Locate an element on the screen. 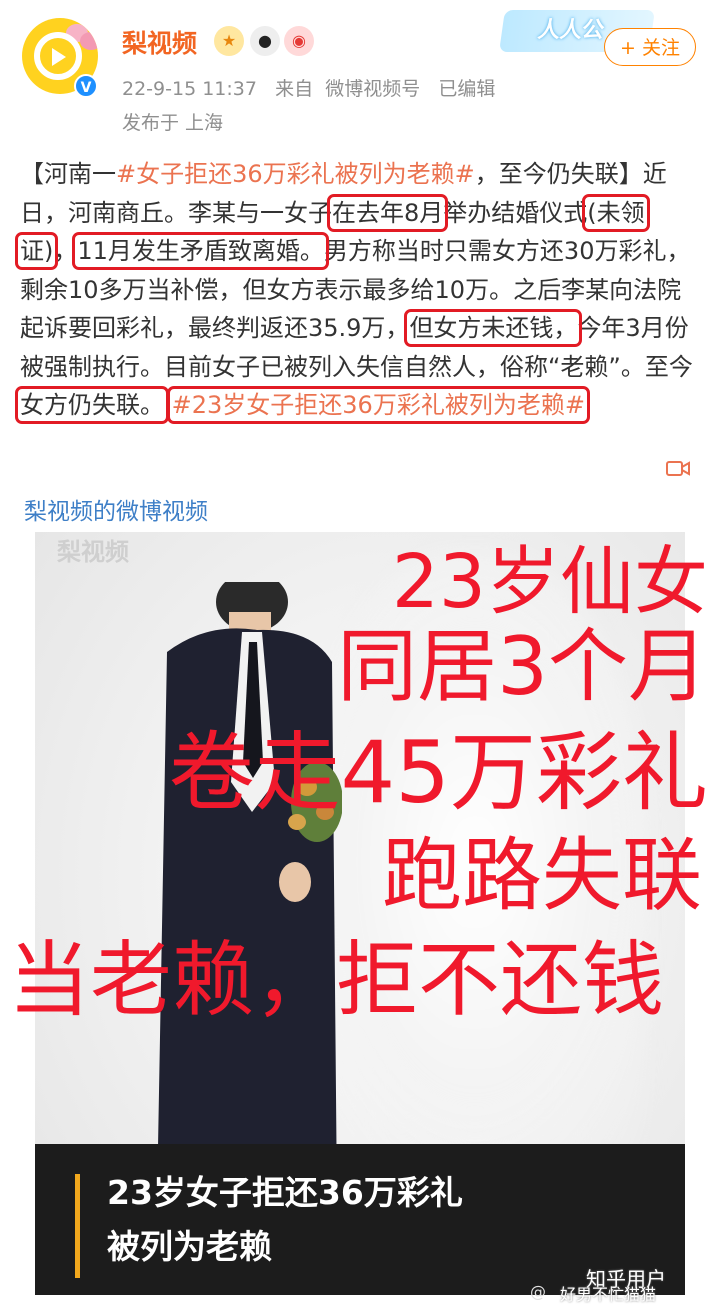 The height and width of the screenshot is (1307, 720). follow-button: + 关注 is located at coordinates (650, 47).